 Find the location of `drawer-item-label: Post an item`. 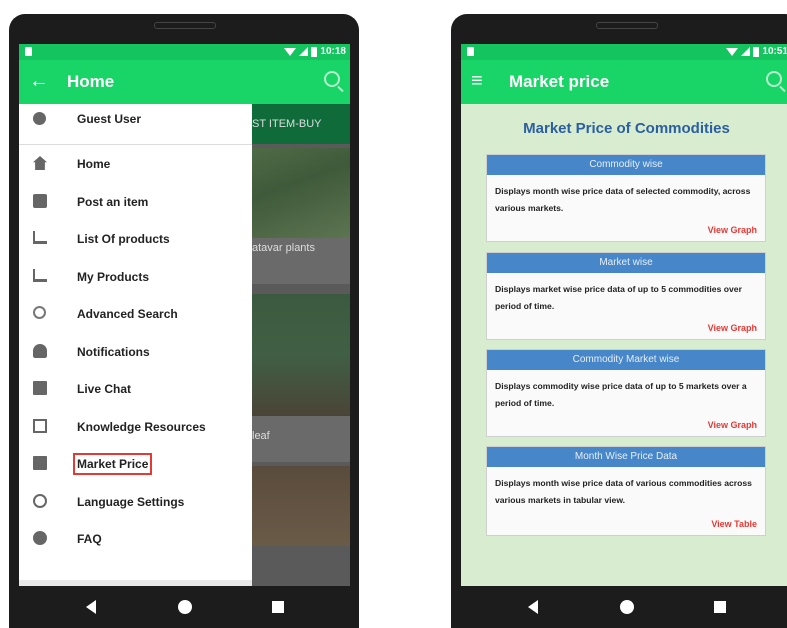

drawer-item-label: Post an item is located at coordinates (113, 201).